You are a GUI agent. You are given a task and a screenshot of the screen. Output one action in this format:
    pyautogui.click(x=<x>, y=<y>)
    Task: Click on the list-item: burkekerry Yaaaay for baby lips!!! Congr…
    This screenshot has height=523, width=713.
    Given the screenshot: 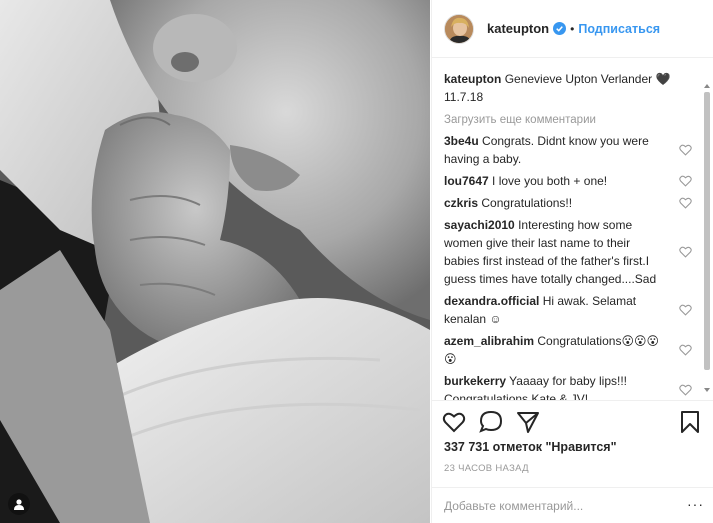 What is the action you would take?
    pyautogui.click(x=568, y=386)
    